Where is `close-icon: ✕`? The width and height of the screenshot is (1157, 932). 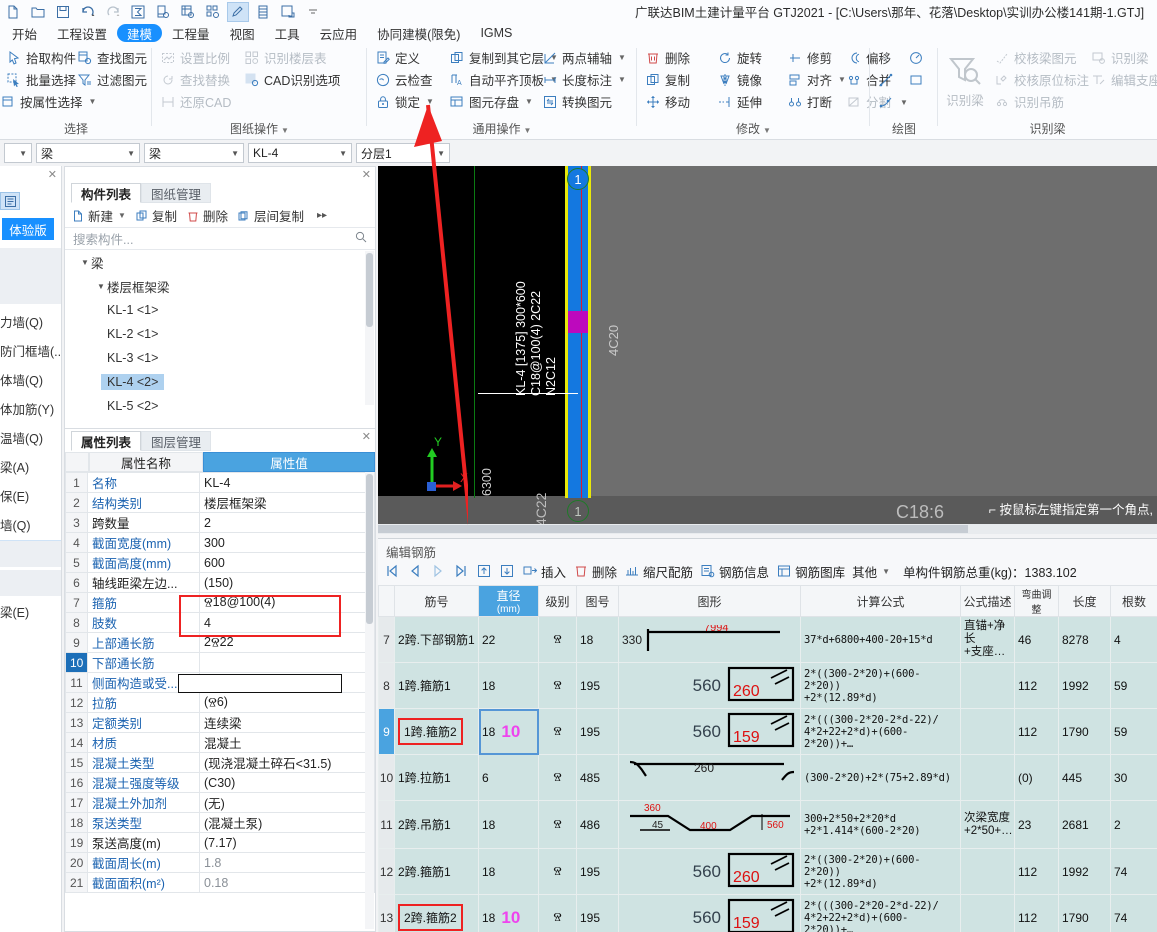
close-icon: ✕ is located at coordinates (52, 174).